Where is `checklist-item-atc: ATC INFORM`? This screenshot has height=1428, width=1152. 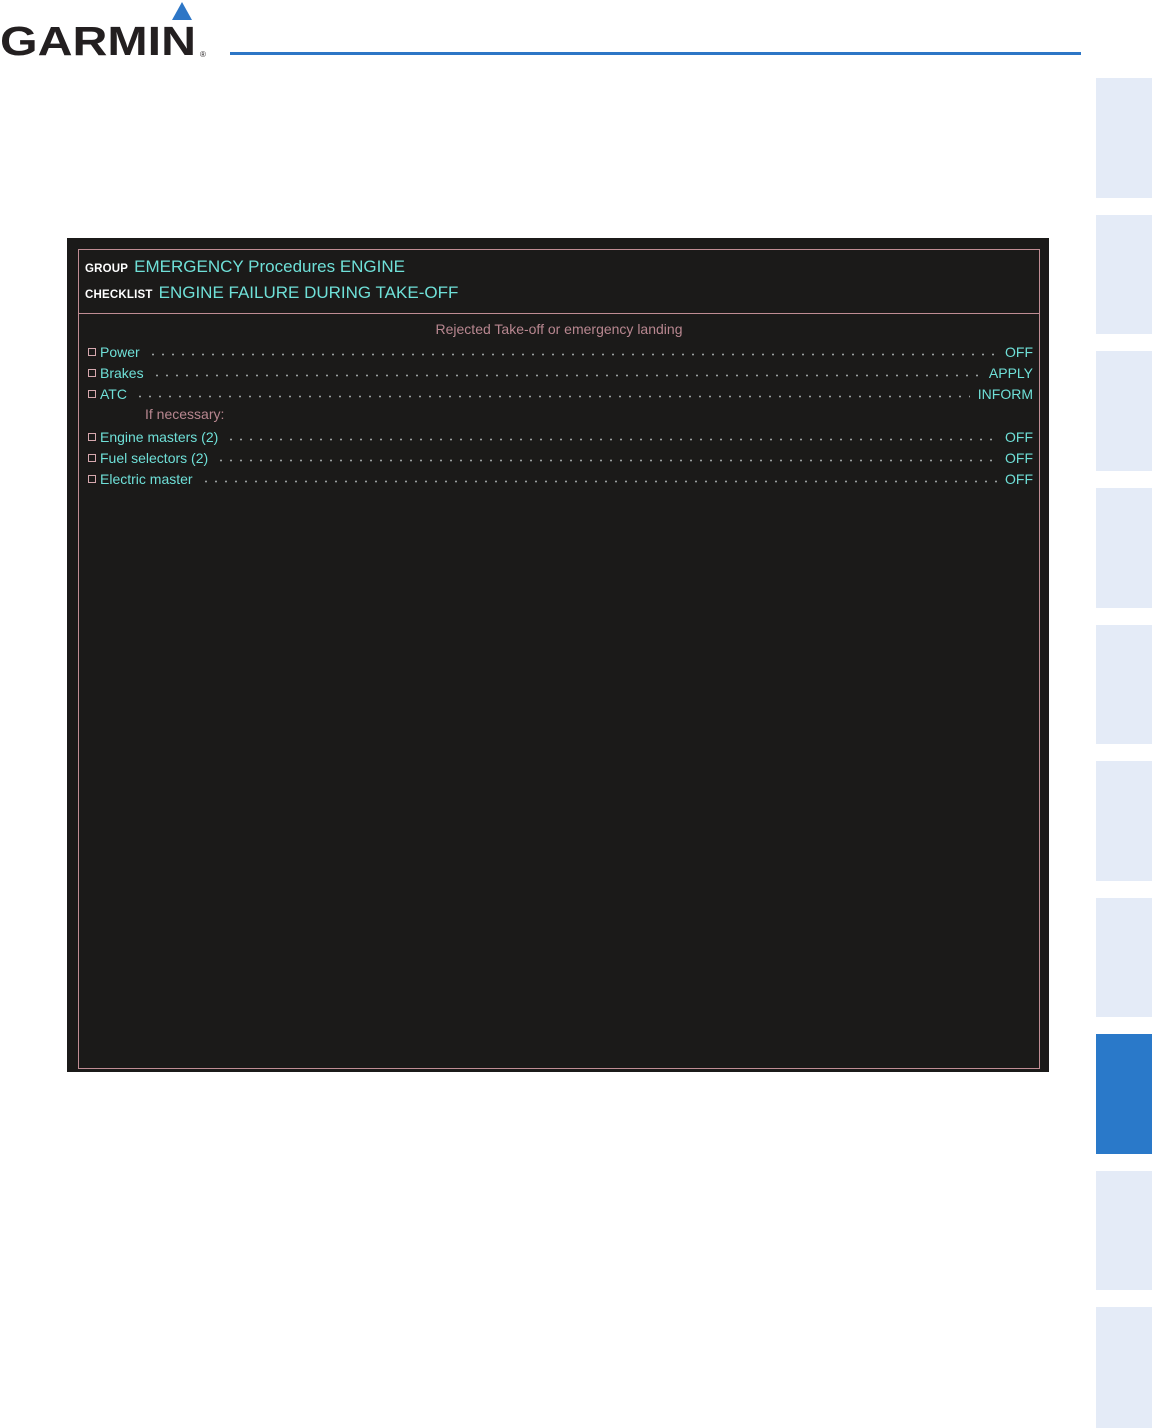
checklist-item-atc: ATC INFORM is located at coordinates (560, 393).